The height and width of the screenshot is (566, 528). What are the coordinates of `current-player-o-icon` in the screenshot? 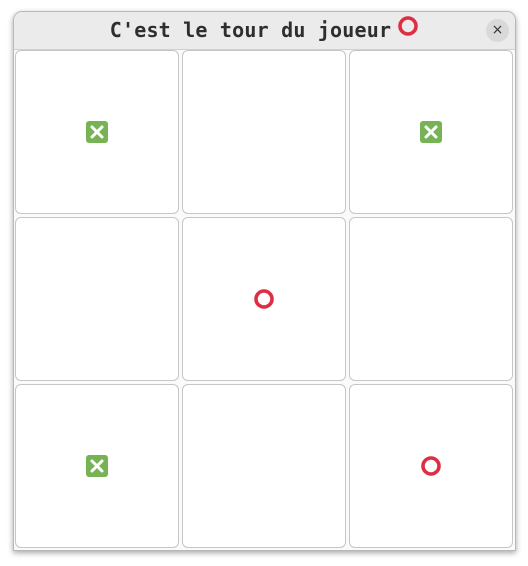 It's located at (408, 30).